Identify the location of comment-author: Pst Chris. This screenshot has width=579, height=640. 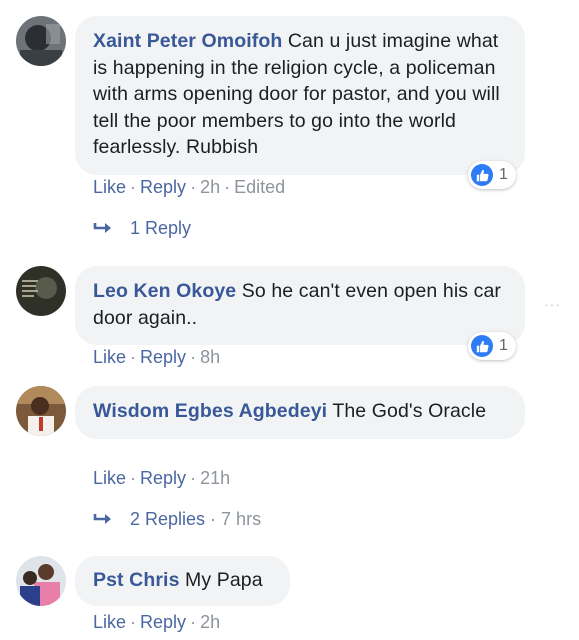
(136, 580).